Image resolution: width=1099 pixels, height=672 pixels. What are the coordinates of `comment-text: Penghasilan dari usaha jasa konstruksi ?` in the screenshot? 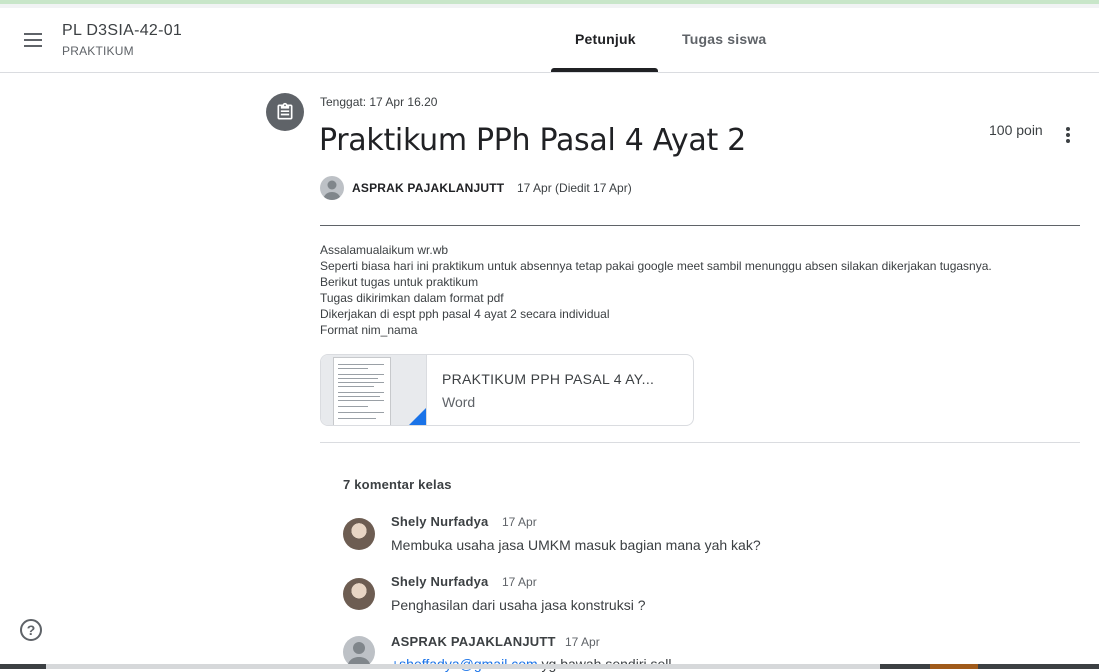 It's located at (518, 605).